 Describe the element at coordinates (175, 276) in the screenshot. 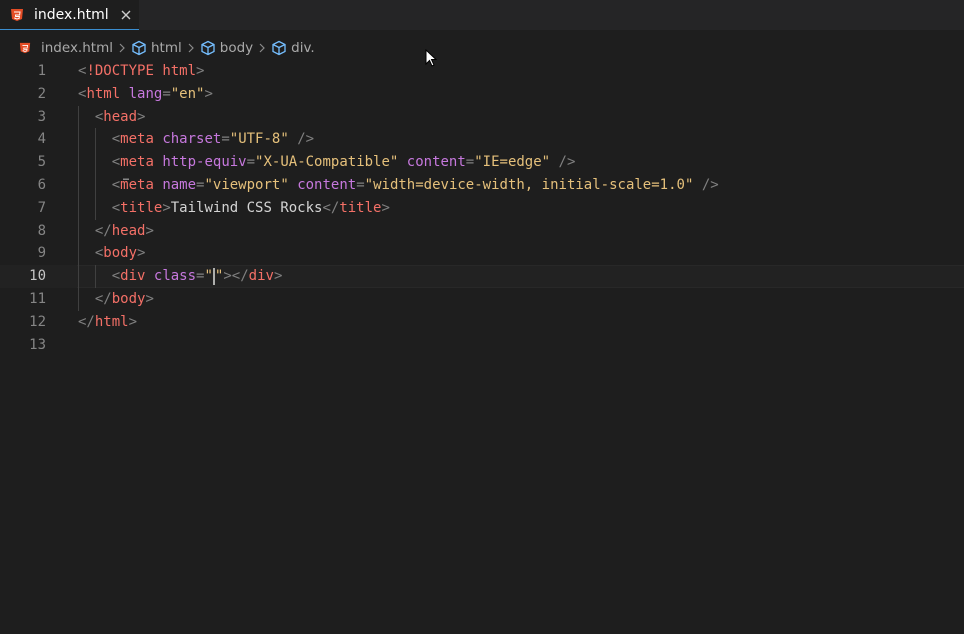

I see `code-token: class` at that location.